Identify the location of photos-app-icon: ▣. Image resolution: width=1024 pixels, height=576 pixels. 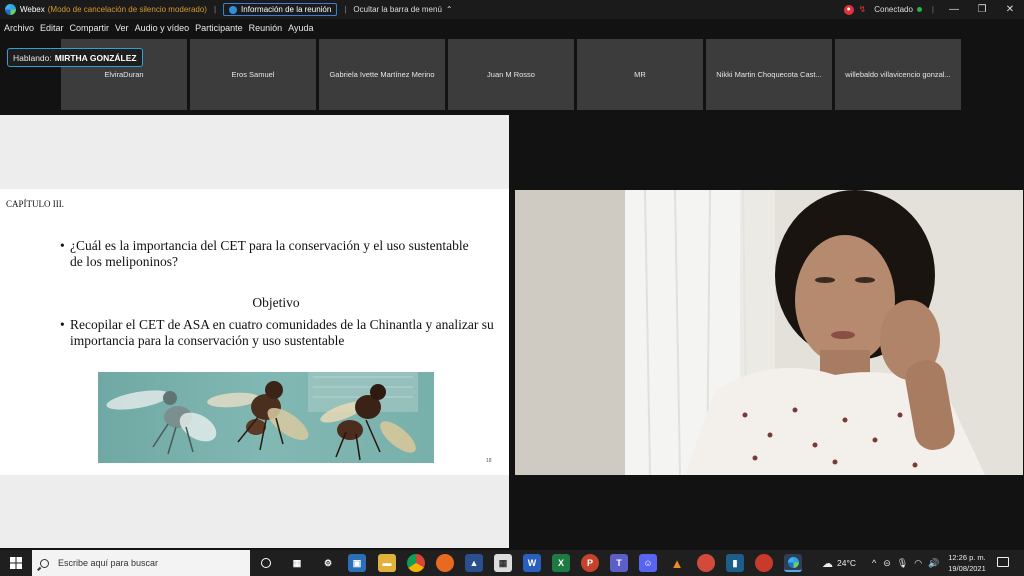
(357, 563).